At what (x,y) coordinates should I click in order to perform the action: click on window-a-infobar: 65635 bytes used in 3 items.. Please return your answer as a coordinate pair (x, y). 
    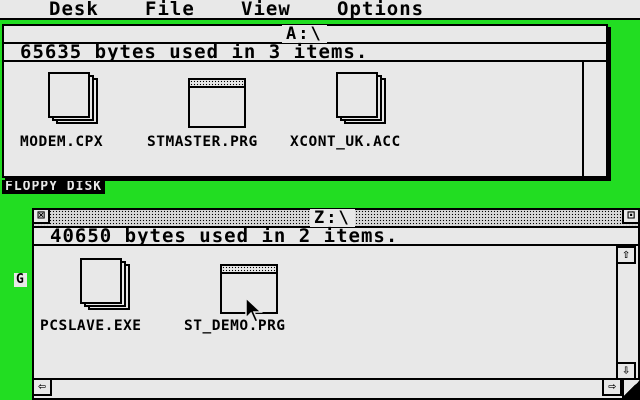
    Looking at the image, I should click on (305, 52).